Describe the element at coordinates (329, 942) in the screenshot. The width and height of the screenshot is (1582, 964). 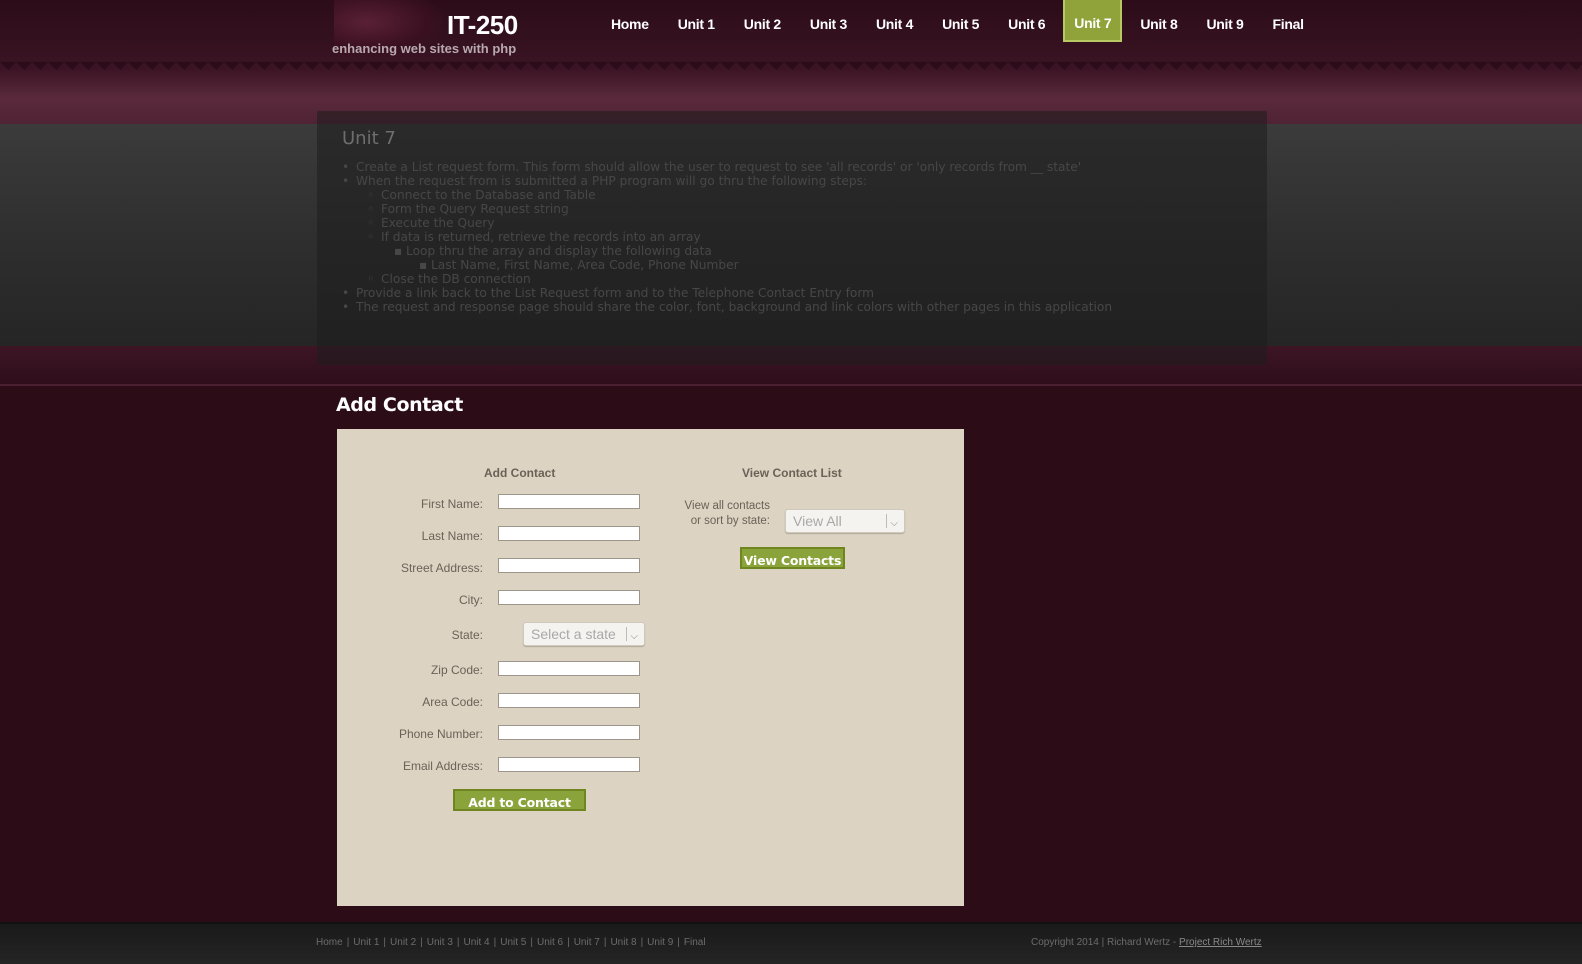
I see `footer-link-home: Home` at that location.